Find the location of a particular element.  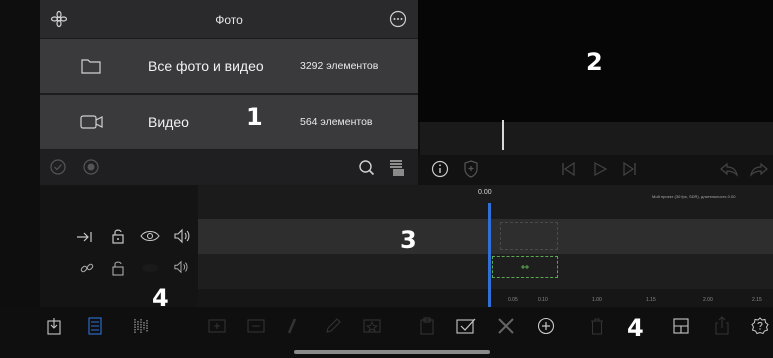

eye-hidden-icon is located at coordinates (150, 268).